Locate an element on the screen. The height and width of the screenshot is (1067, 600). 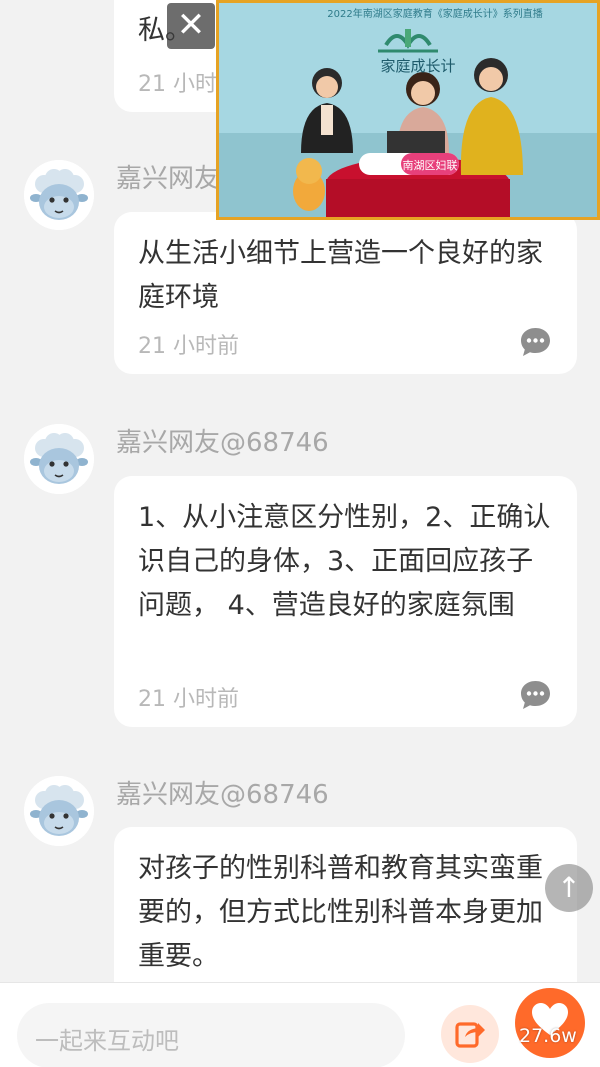
comment-bubble: 对孩子的性别科普和教育其实蛮重要的，但方式比性别科普本身更加重要。 is located at coordinates (345, 904).